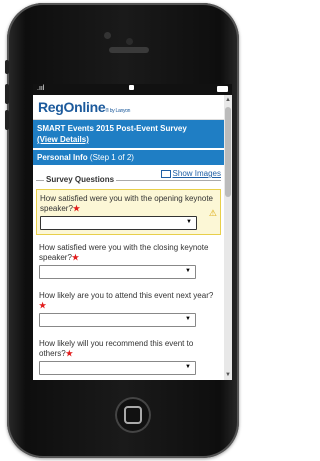  I want to click on header: RegOnline® by Lanyon, so click(128, 107).